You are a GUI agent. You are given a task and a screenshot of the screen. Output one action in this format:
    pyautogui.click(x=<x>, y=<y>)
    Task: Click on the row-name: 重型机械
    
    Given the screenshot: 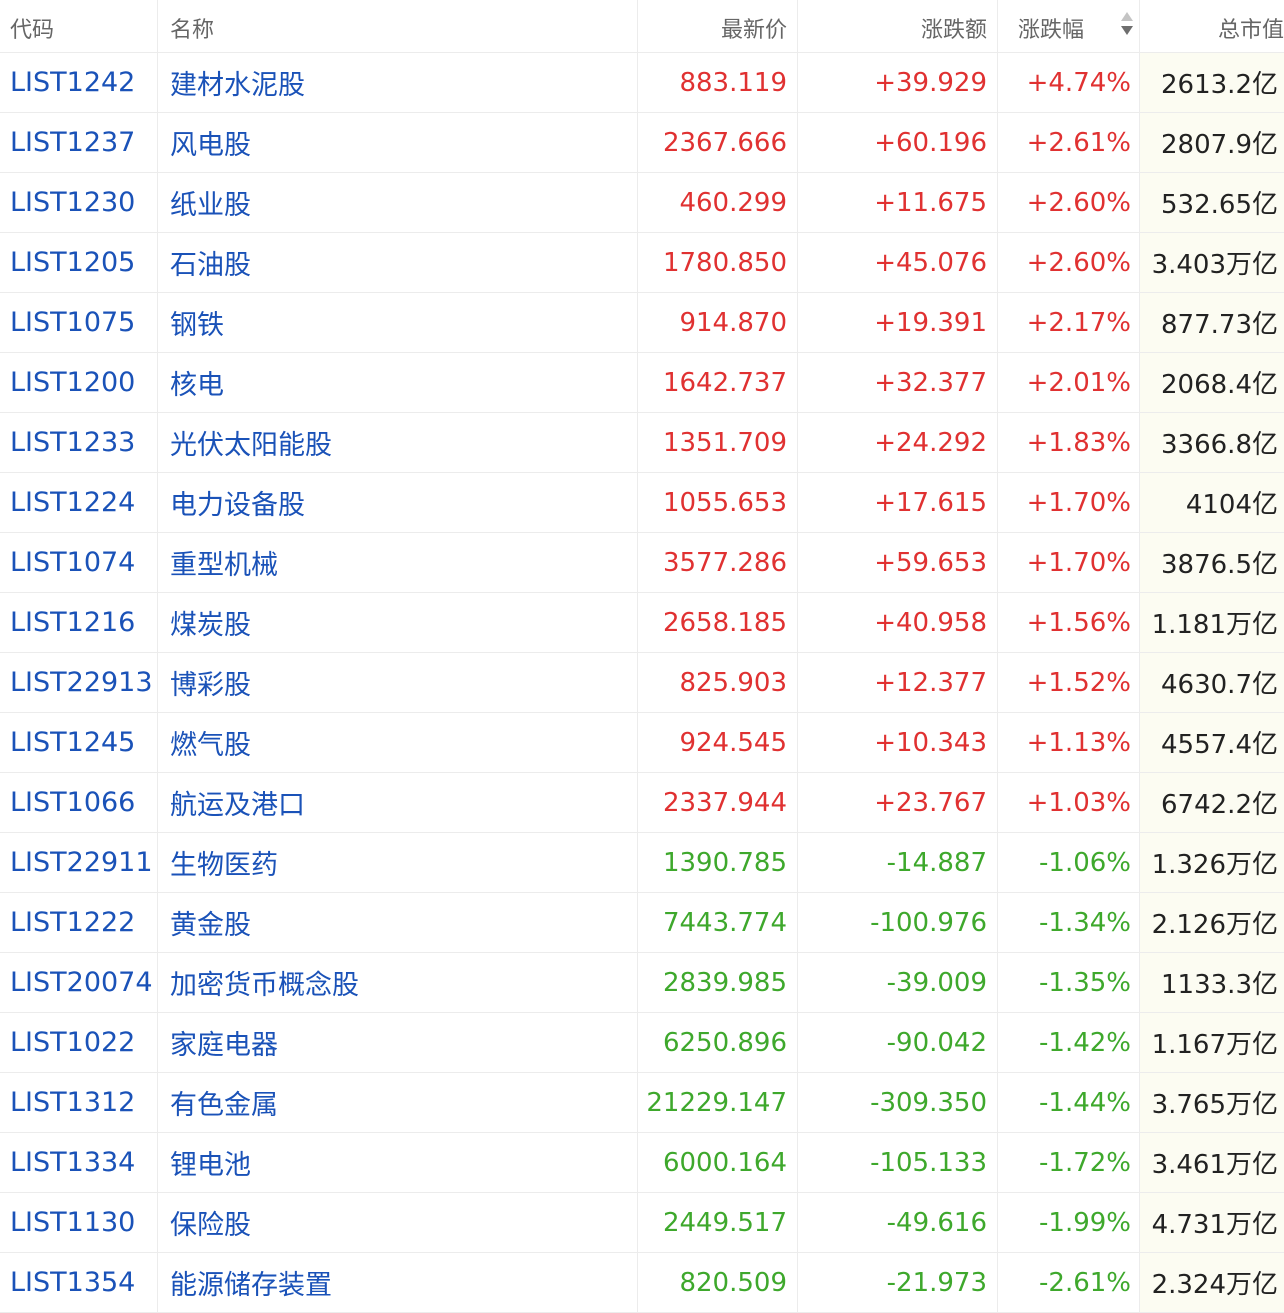 What is the action you would take?
    pyautogui.click(x=398, y=562)
    